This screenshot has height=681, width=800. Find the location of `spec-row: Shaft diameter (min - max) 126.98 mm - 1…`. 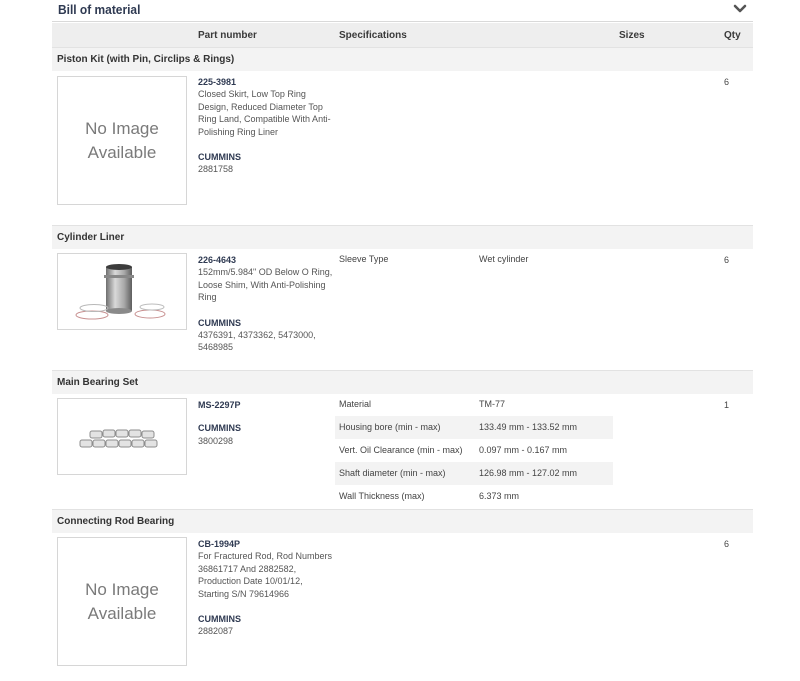

spec-row: Shaft diameter (min - max) 126.98 mm - 1… is located at coordinates (474, 473).